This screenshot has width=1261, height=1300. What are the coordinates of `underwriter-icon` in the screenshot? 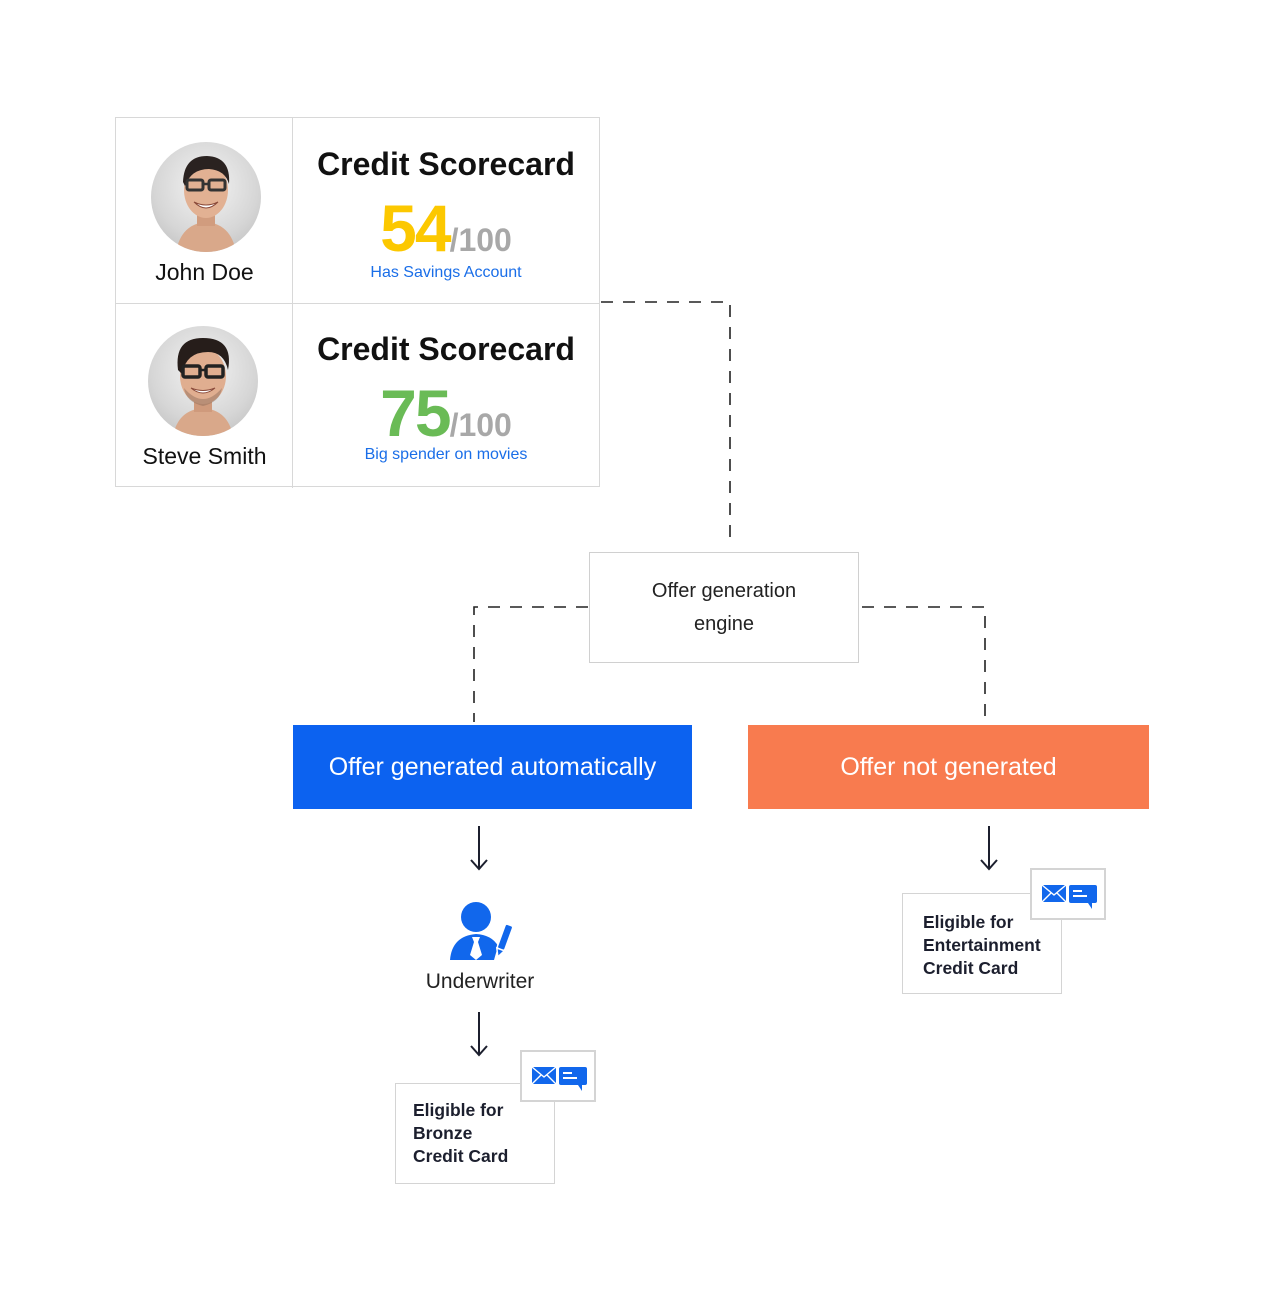 It's located at (481, 931).